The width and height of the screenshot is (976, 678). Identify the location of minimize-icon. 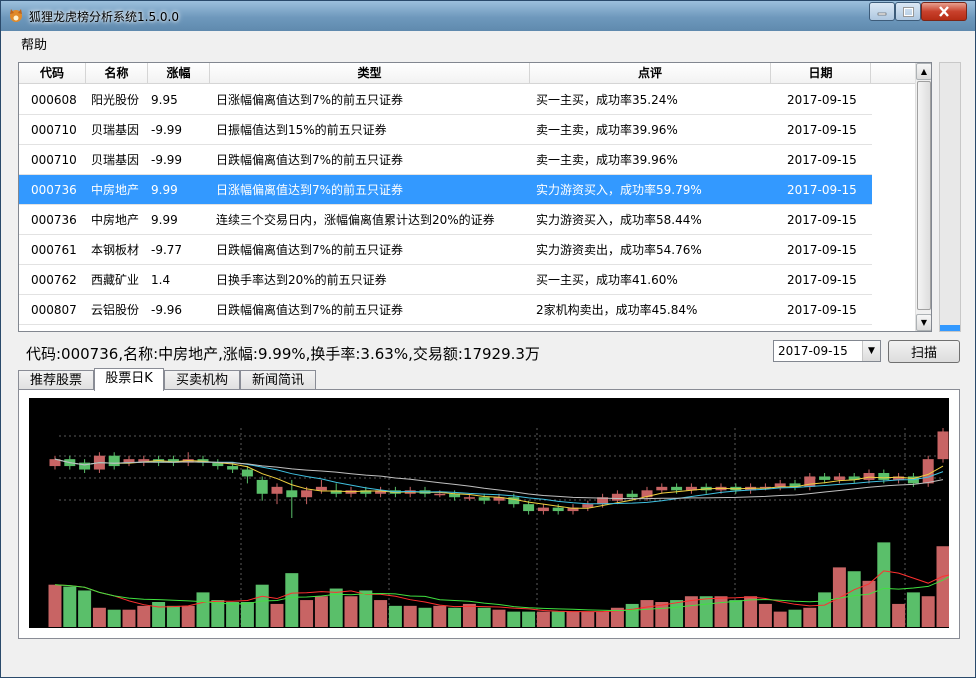
(882, 13).